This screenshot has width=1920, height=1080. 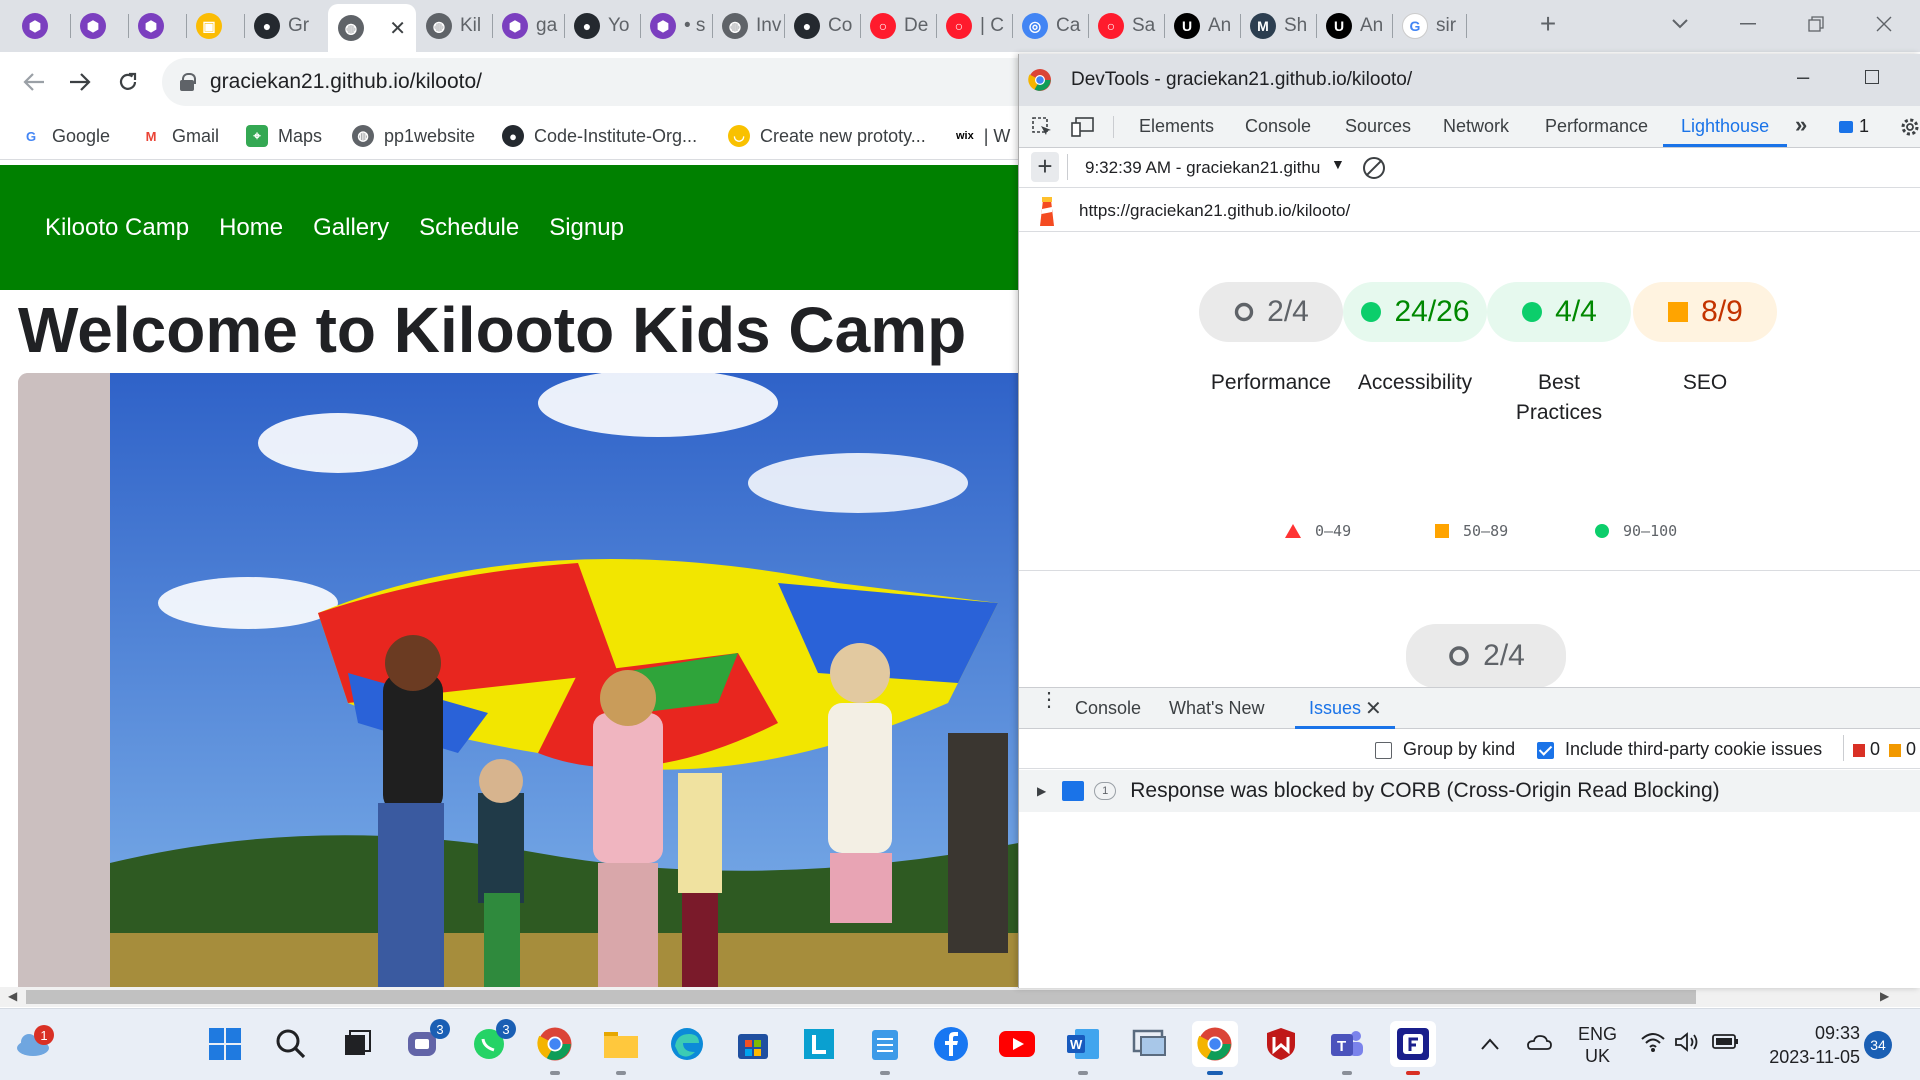 What do you see at coordinates (397, 28) in the screenshot?
I see `close-tab-icon: ✕` at bounding box center [397, 28].